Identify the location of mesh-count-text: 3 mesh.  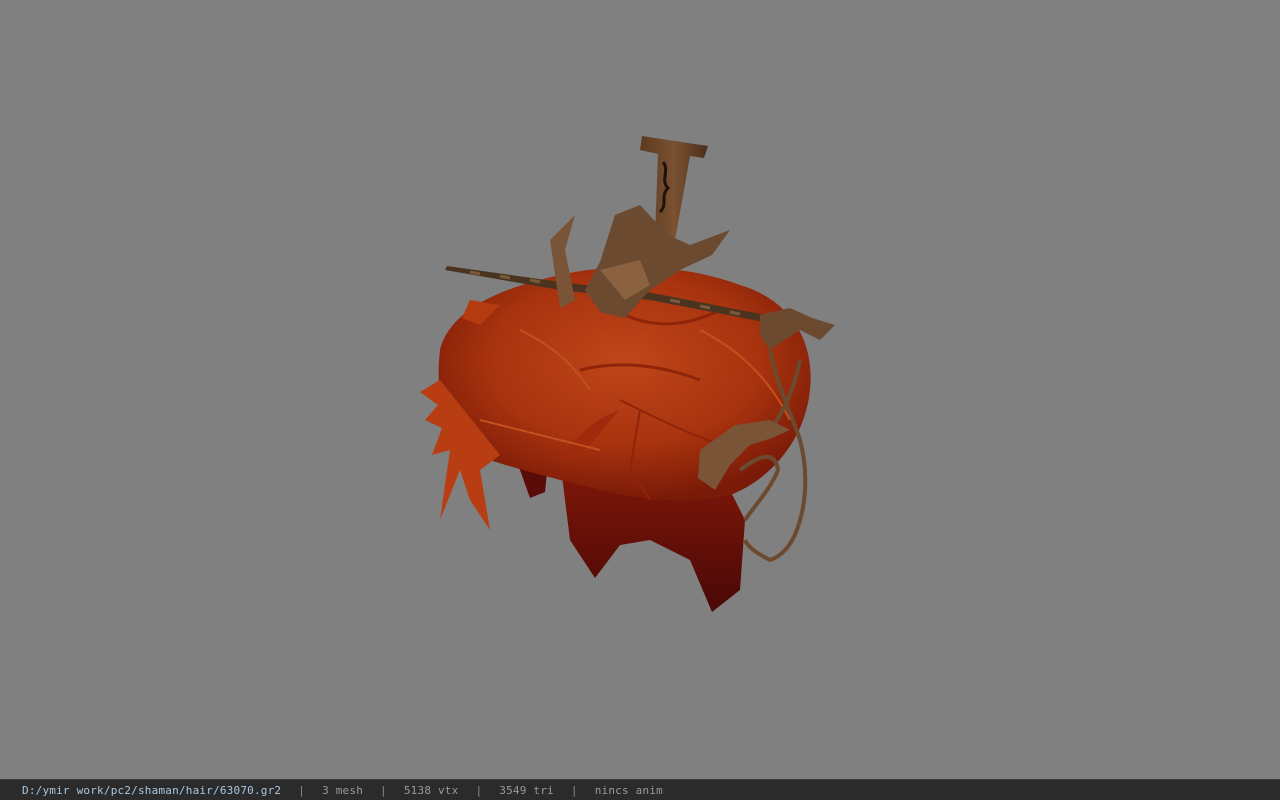
(343, 790).